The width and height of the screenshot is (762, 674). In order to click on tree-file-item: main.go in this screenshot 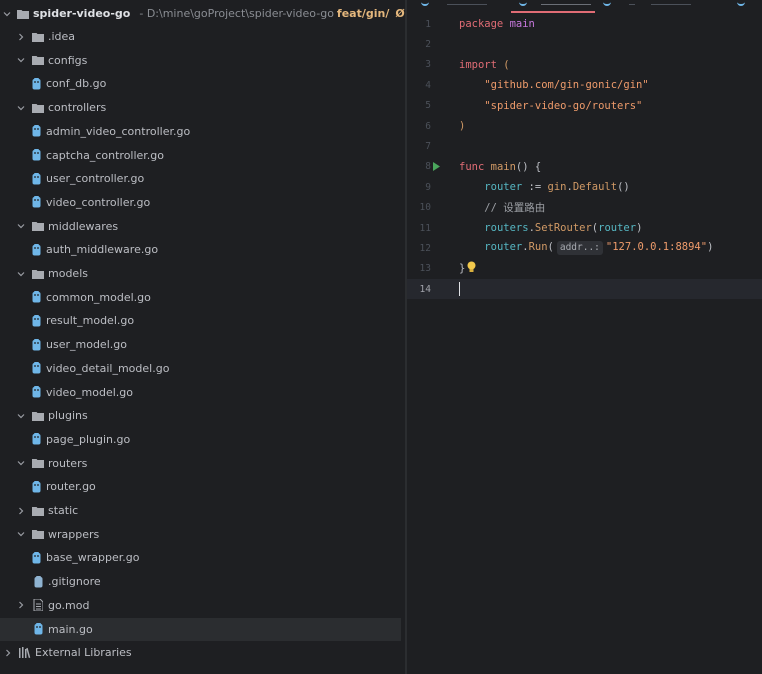, I will do `click(200, 629)`.